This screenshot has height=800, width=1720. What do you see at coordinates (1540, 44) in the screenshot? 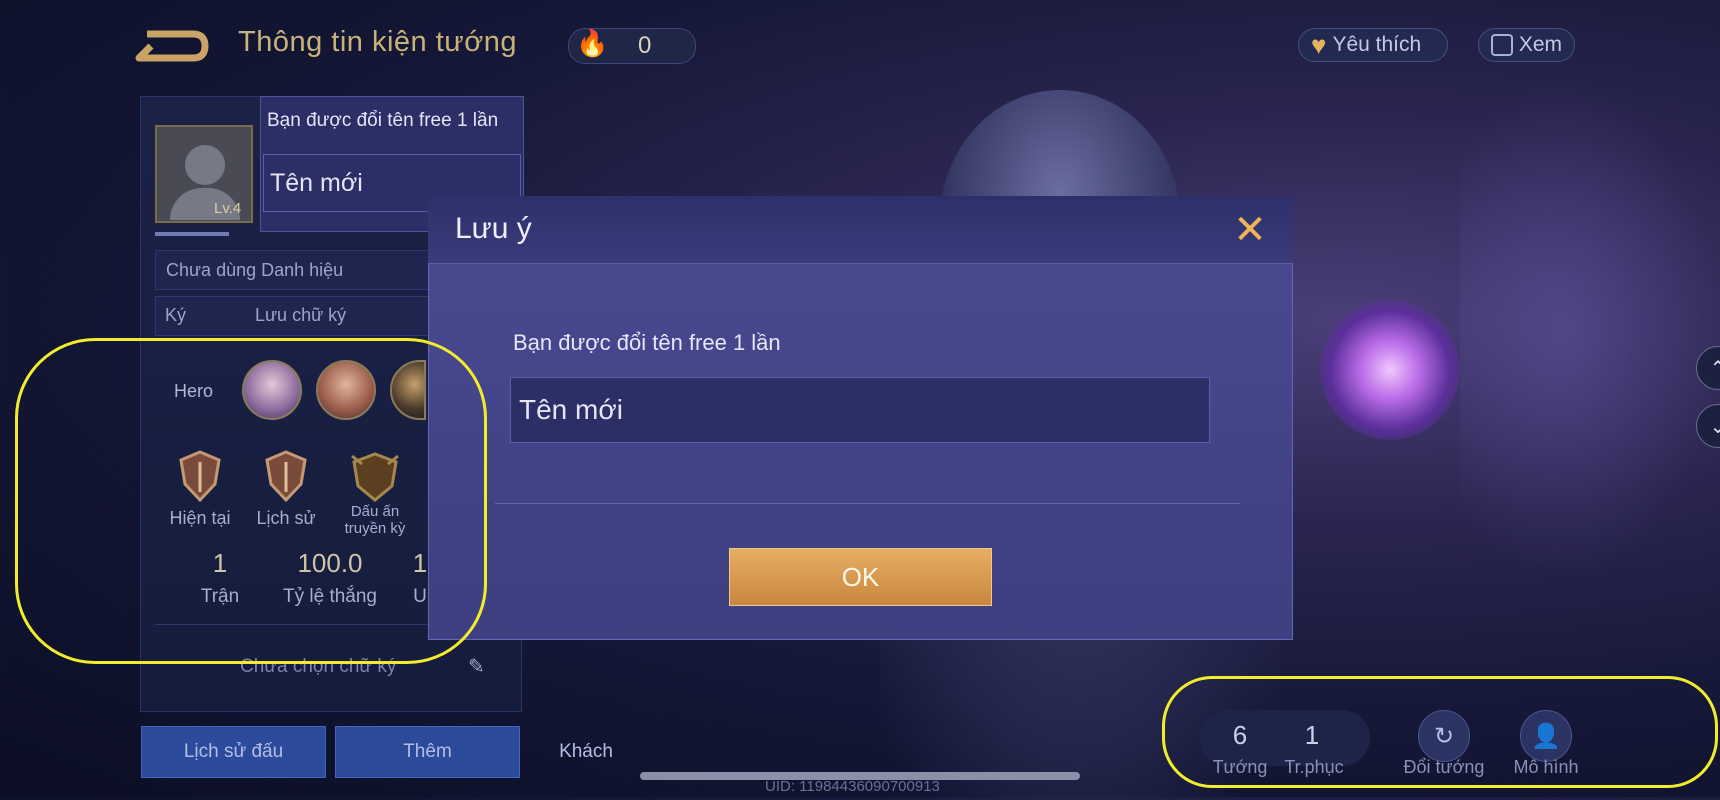
I see `view-label: Xem` at bounding box center [1540, 44].